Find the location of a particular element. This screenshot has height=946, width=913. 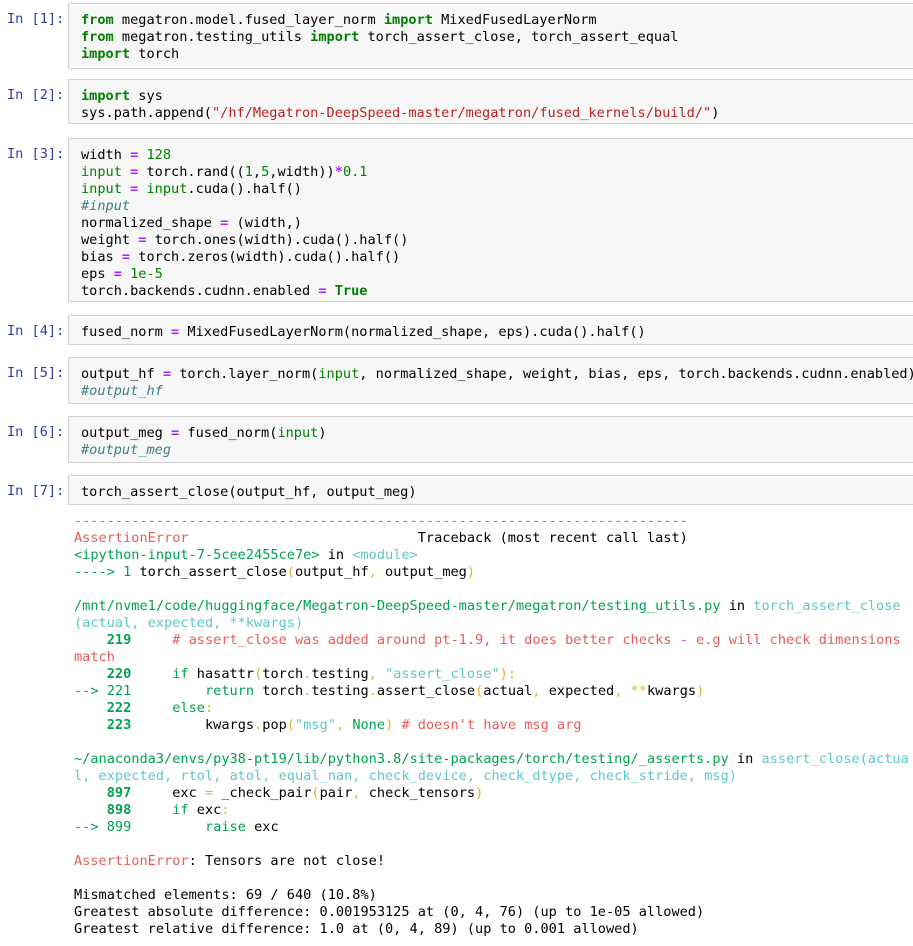

code-token: <ipython-input-7-5cee2455ce7e> is located at coordinates (197, 555).